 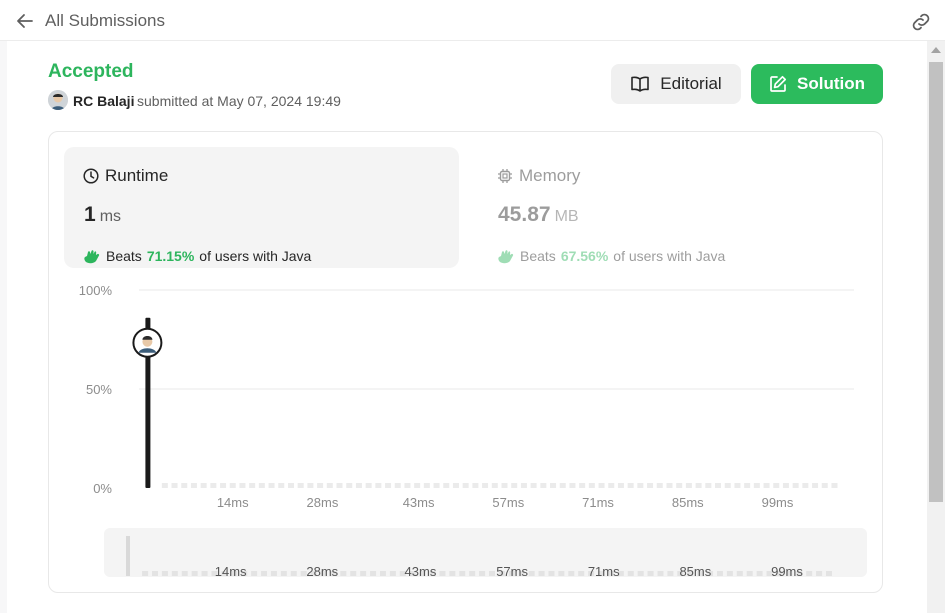 What do you see at coordinates (419, 502) in the screenshot?
I see `x-tick-label: 43ms` at bounding box center [419, 502].